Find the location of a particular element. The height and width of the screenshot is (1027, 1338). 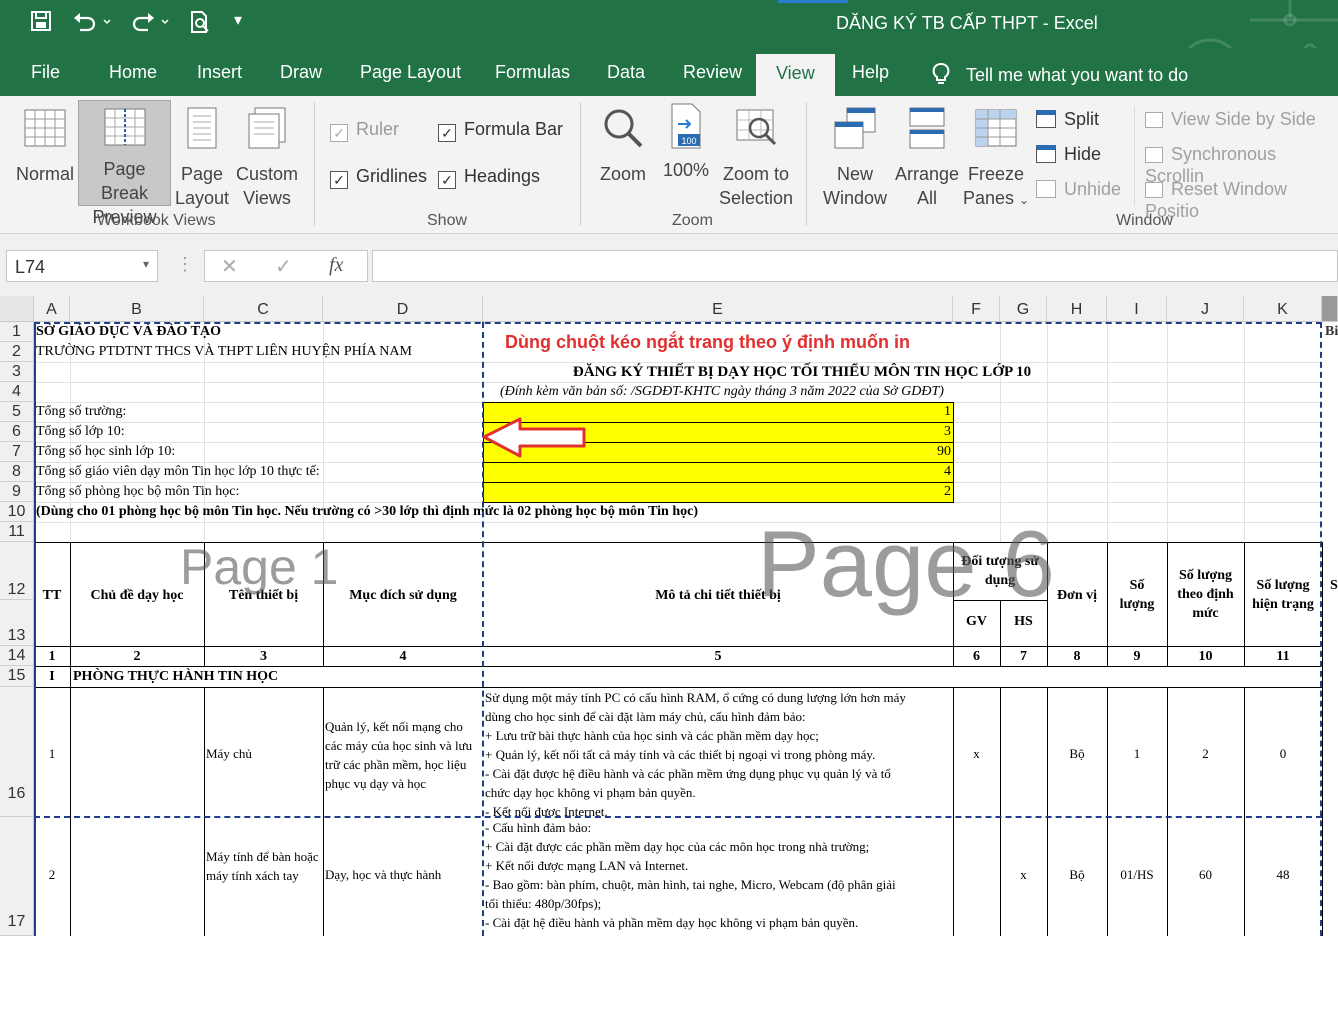

arrange-all-label-2: All is located at coordinates (926, 198).